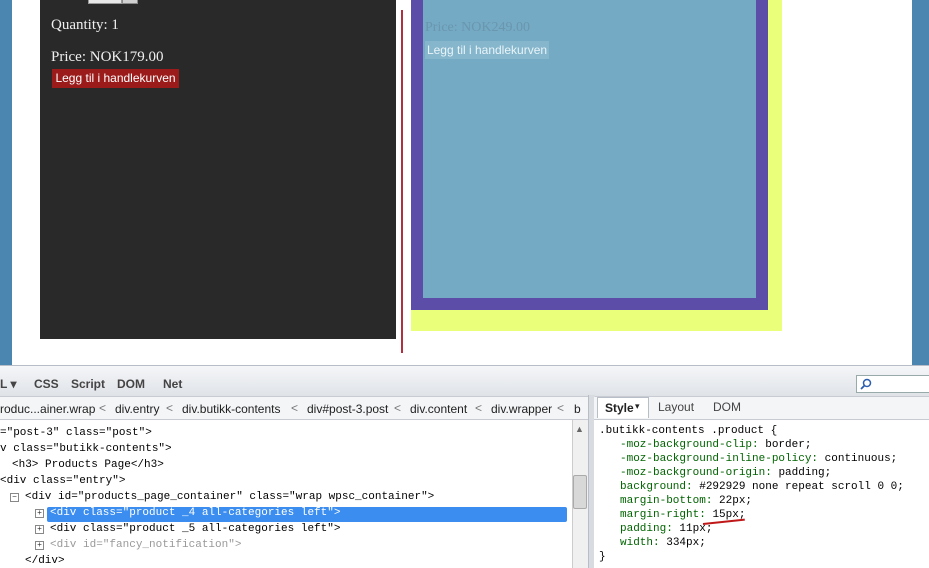 This screenshot has height=568, width=929. I want to click on dropdown-icon: ▾, so click(637, 406).